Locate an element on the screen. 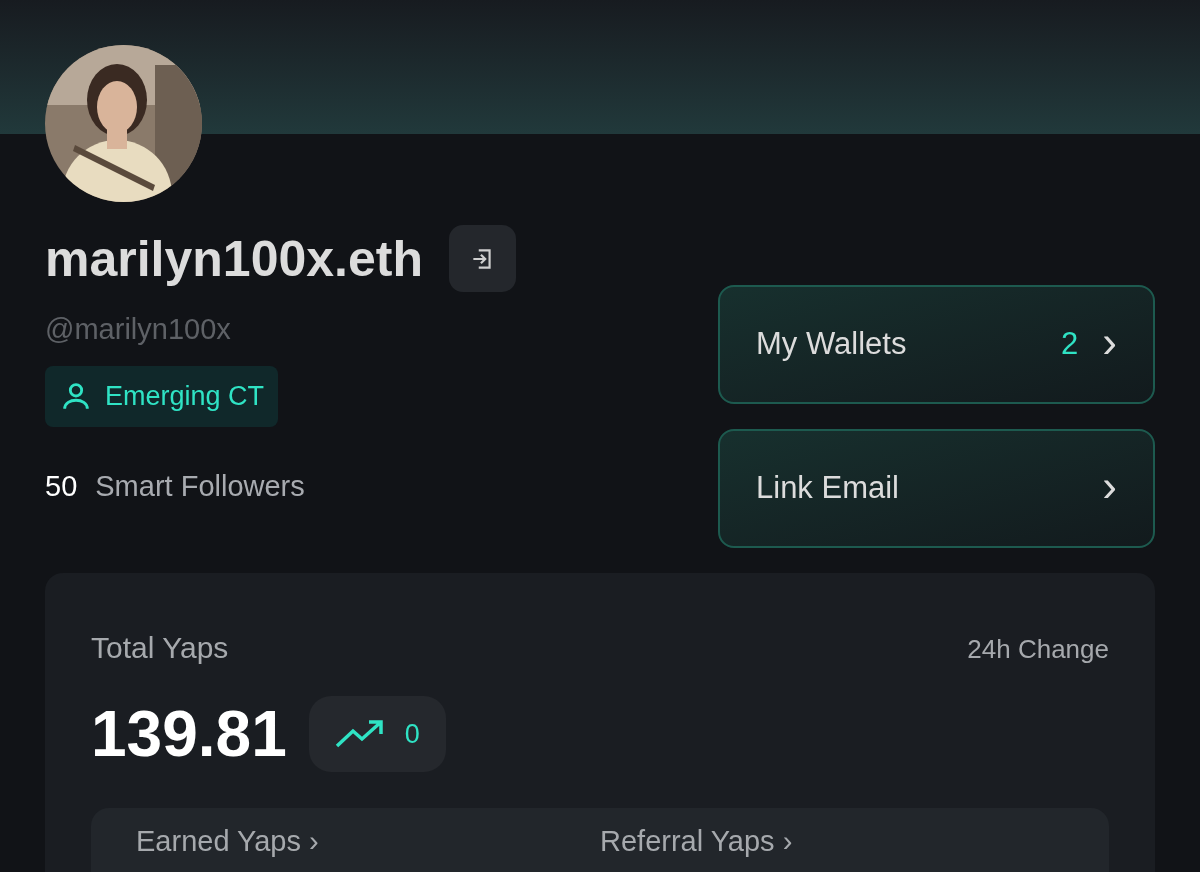 The image size is (1200, 872). wallet-count: 2 is located at coordinates (1070, 344).